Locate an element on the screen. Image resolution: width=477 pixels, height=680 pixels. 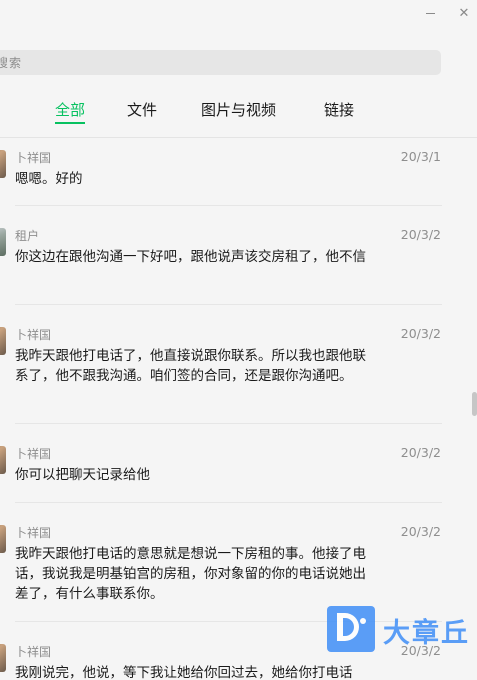
message-date: 20/3/1 is located at coordinates (420, 156).